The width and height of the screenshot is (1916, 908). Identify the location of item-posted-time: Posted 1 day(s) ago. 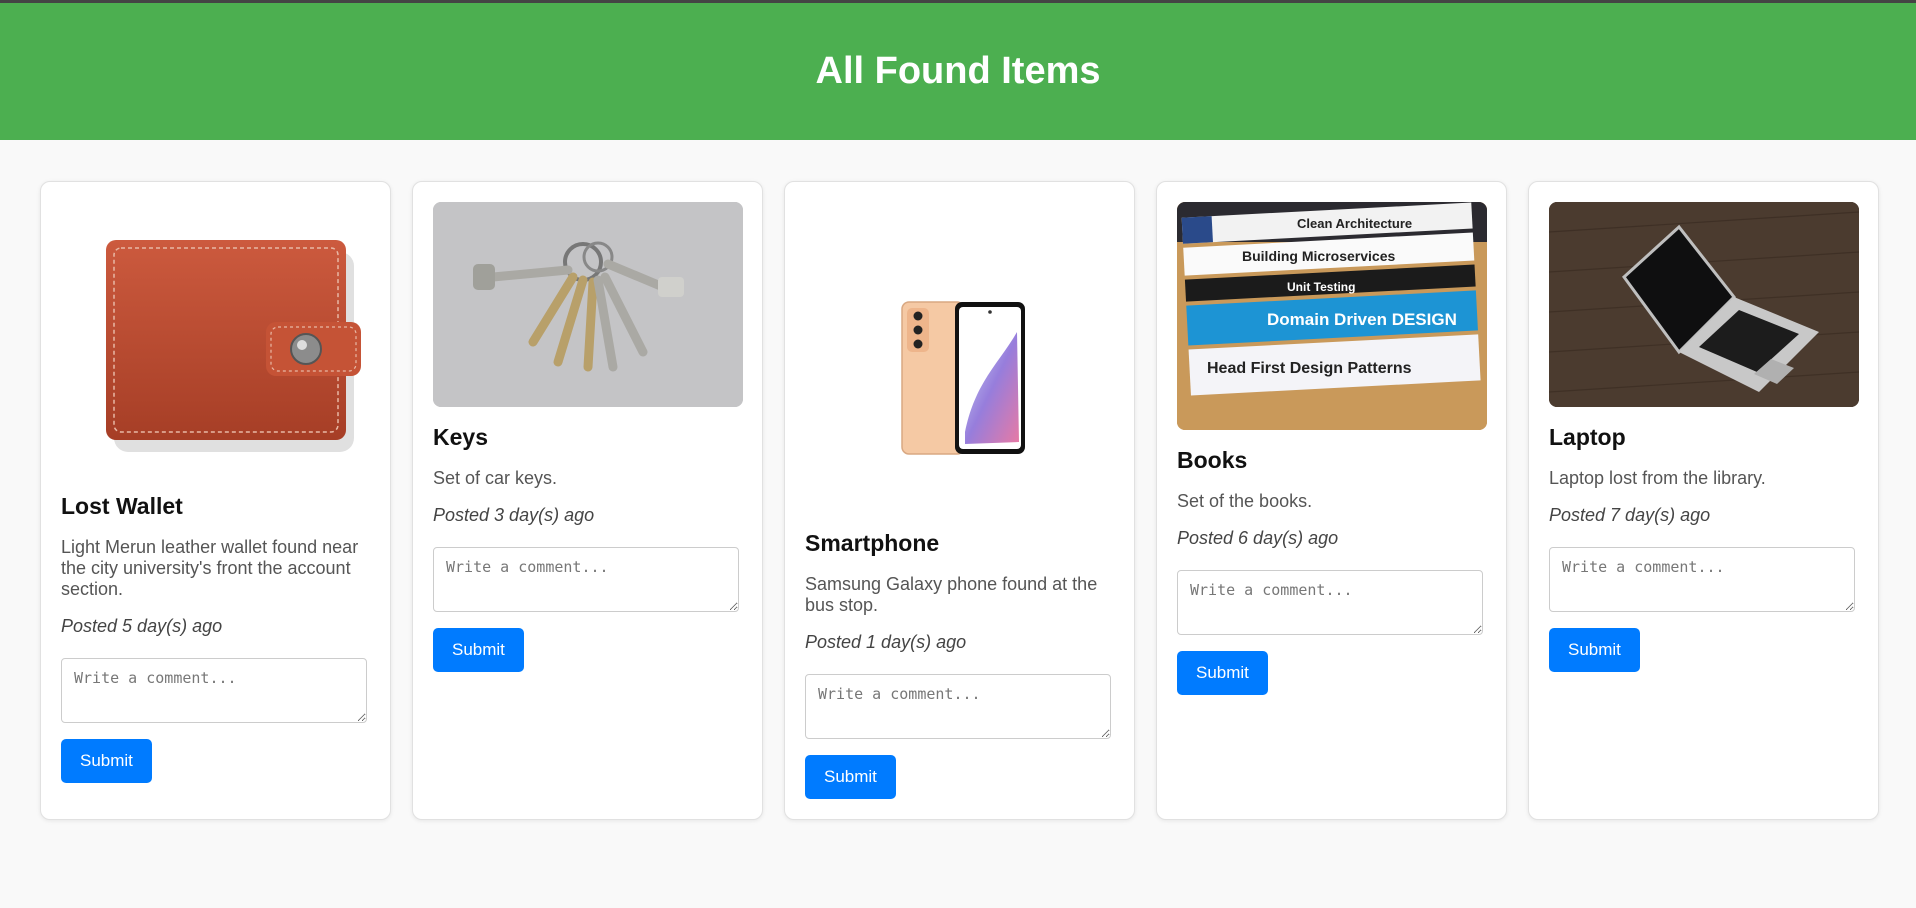
(886, 642).